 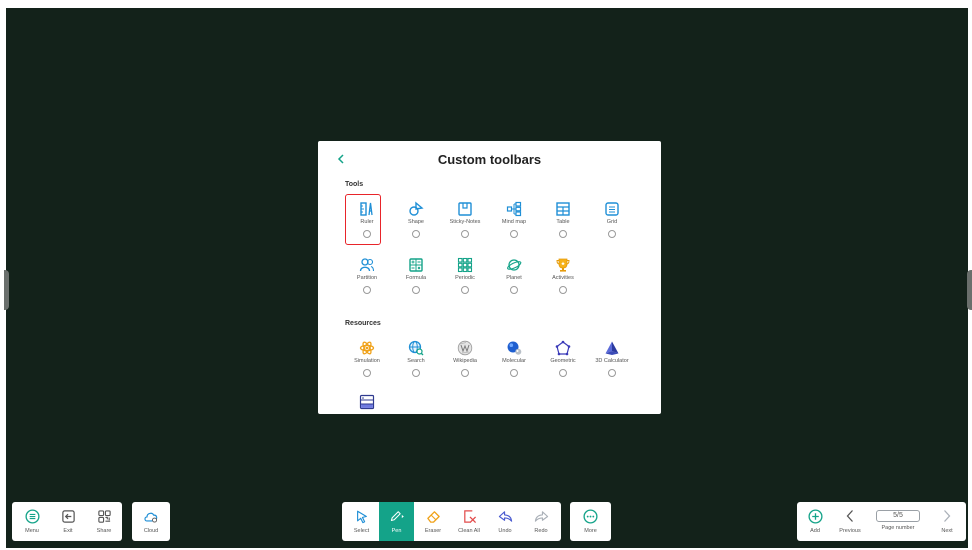 I want to click on exit-button: Exit, so click(x=68, y=521).